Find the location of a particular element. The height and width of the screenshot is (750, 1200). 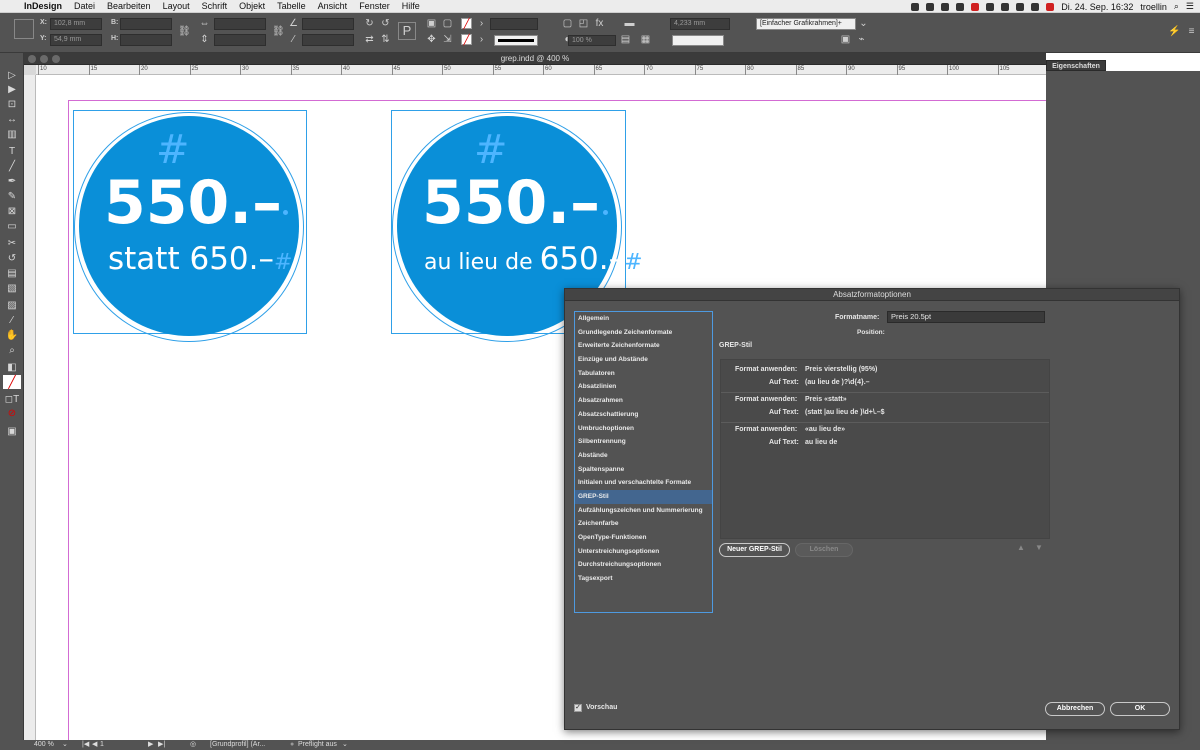

object-style-menu-icon: ⌄ is located at coordinates (863, 23).